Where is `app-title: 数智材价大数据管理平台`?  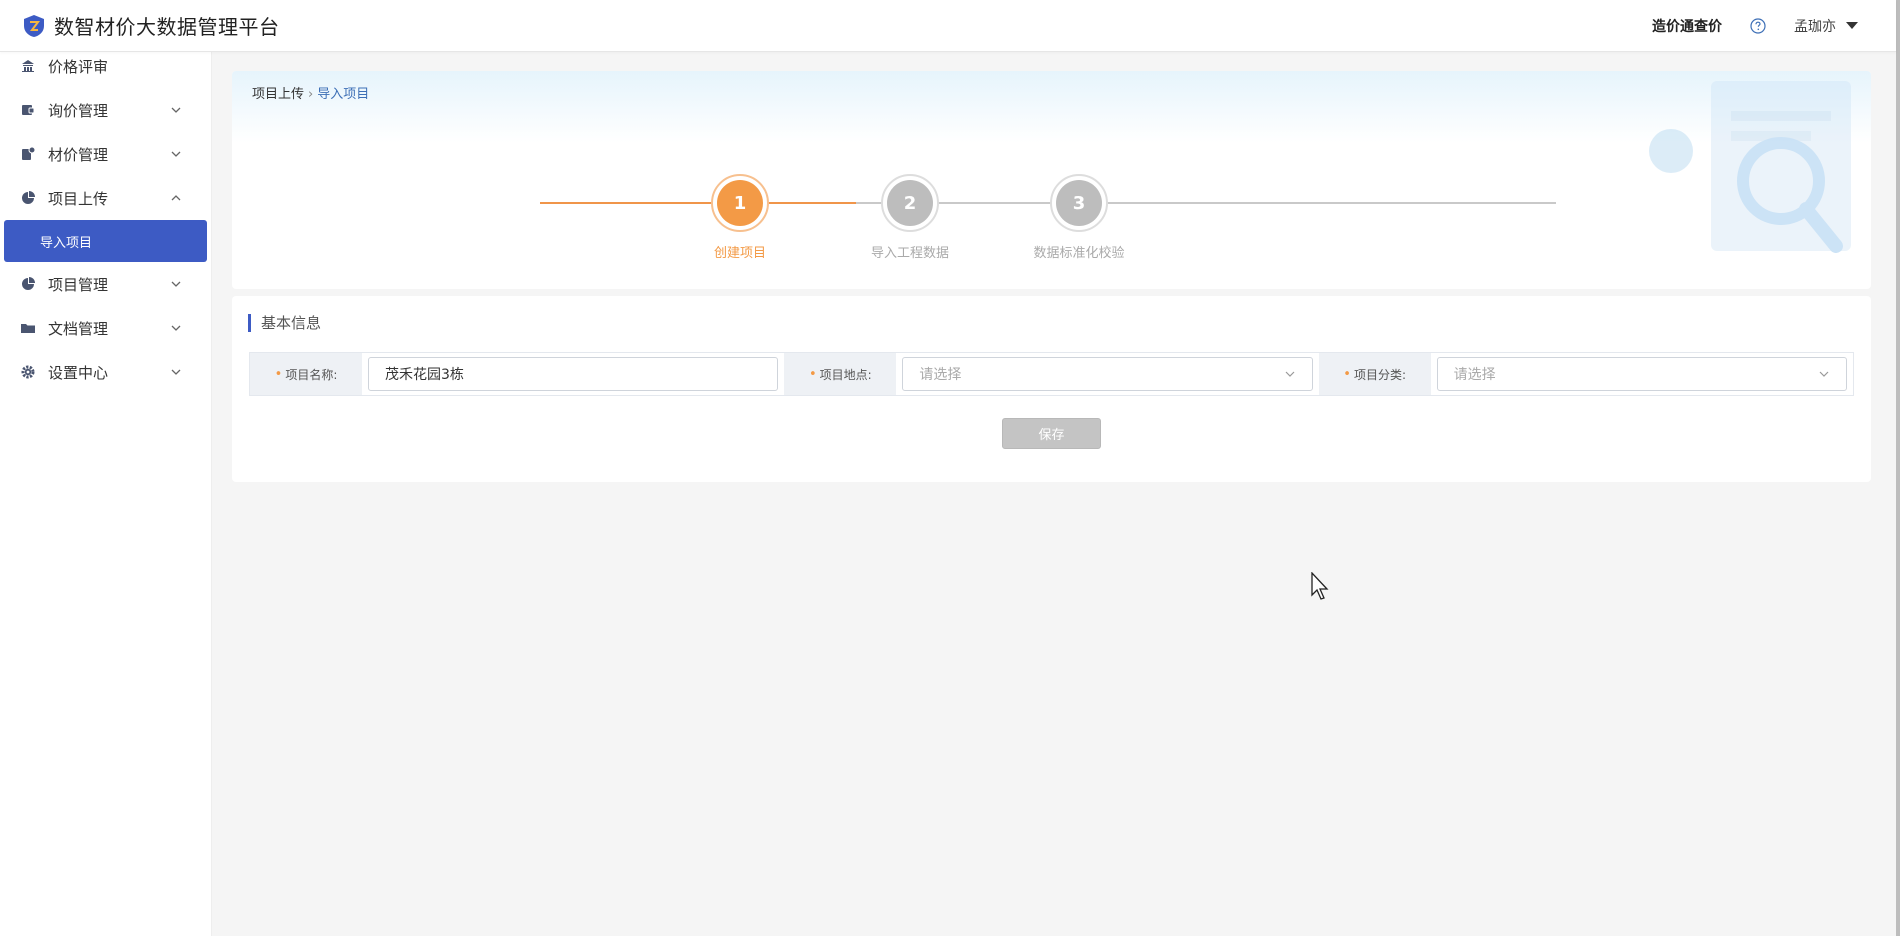
app-title: 数智材价大数据管理平台 is located at coordinates (167, 27).